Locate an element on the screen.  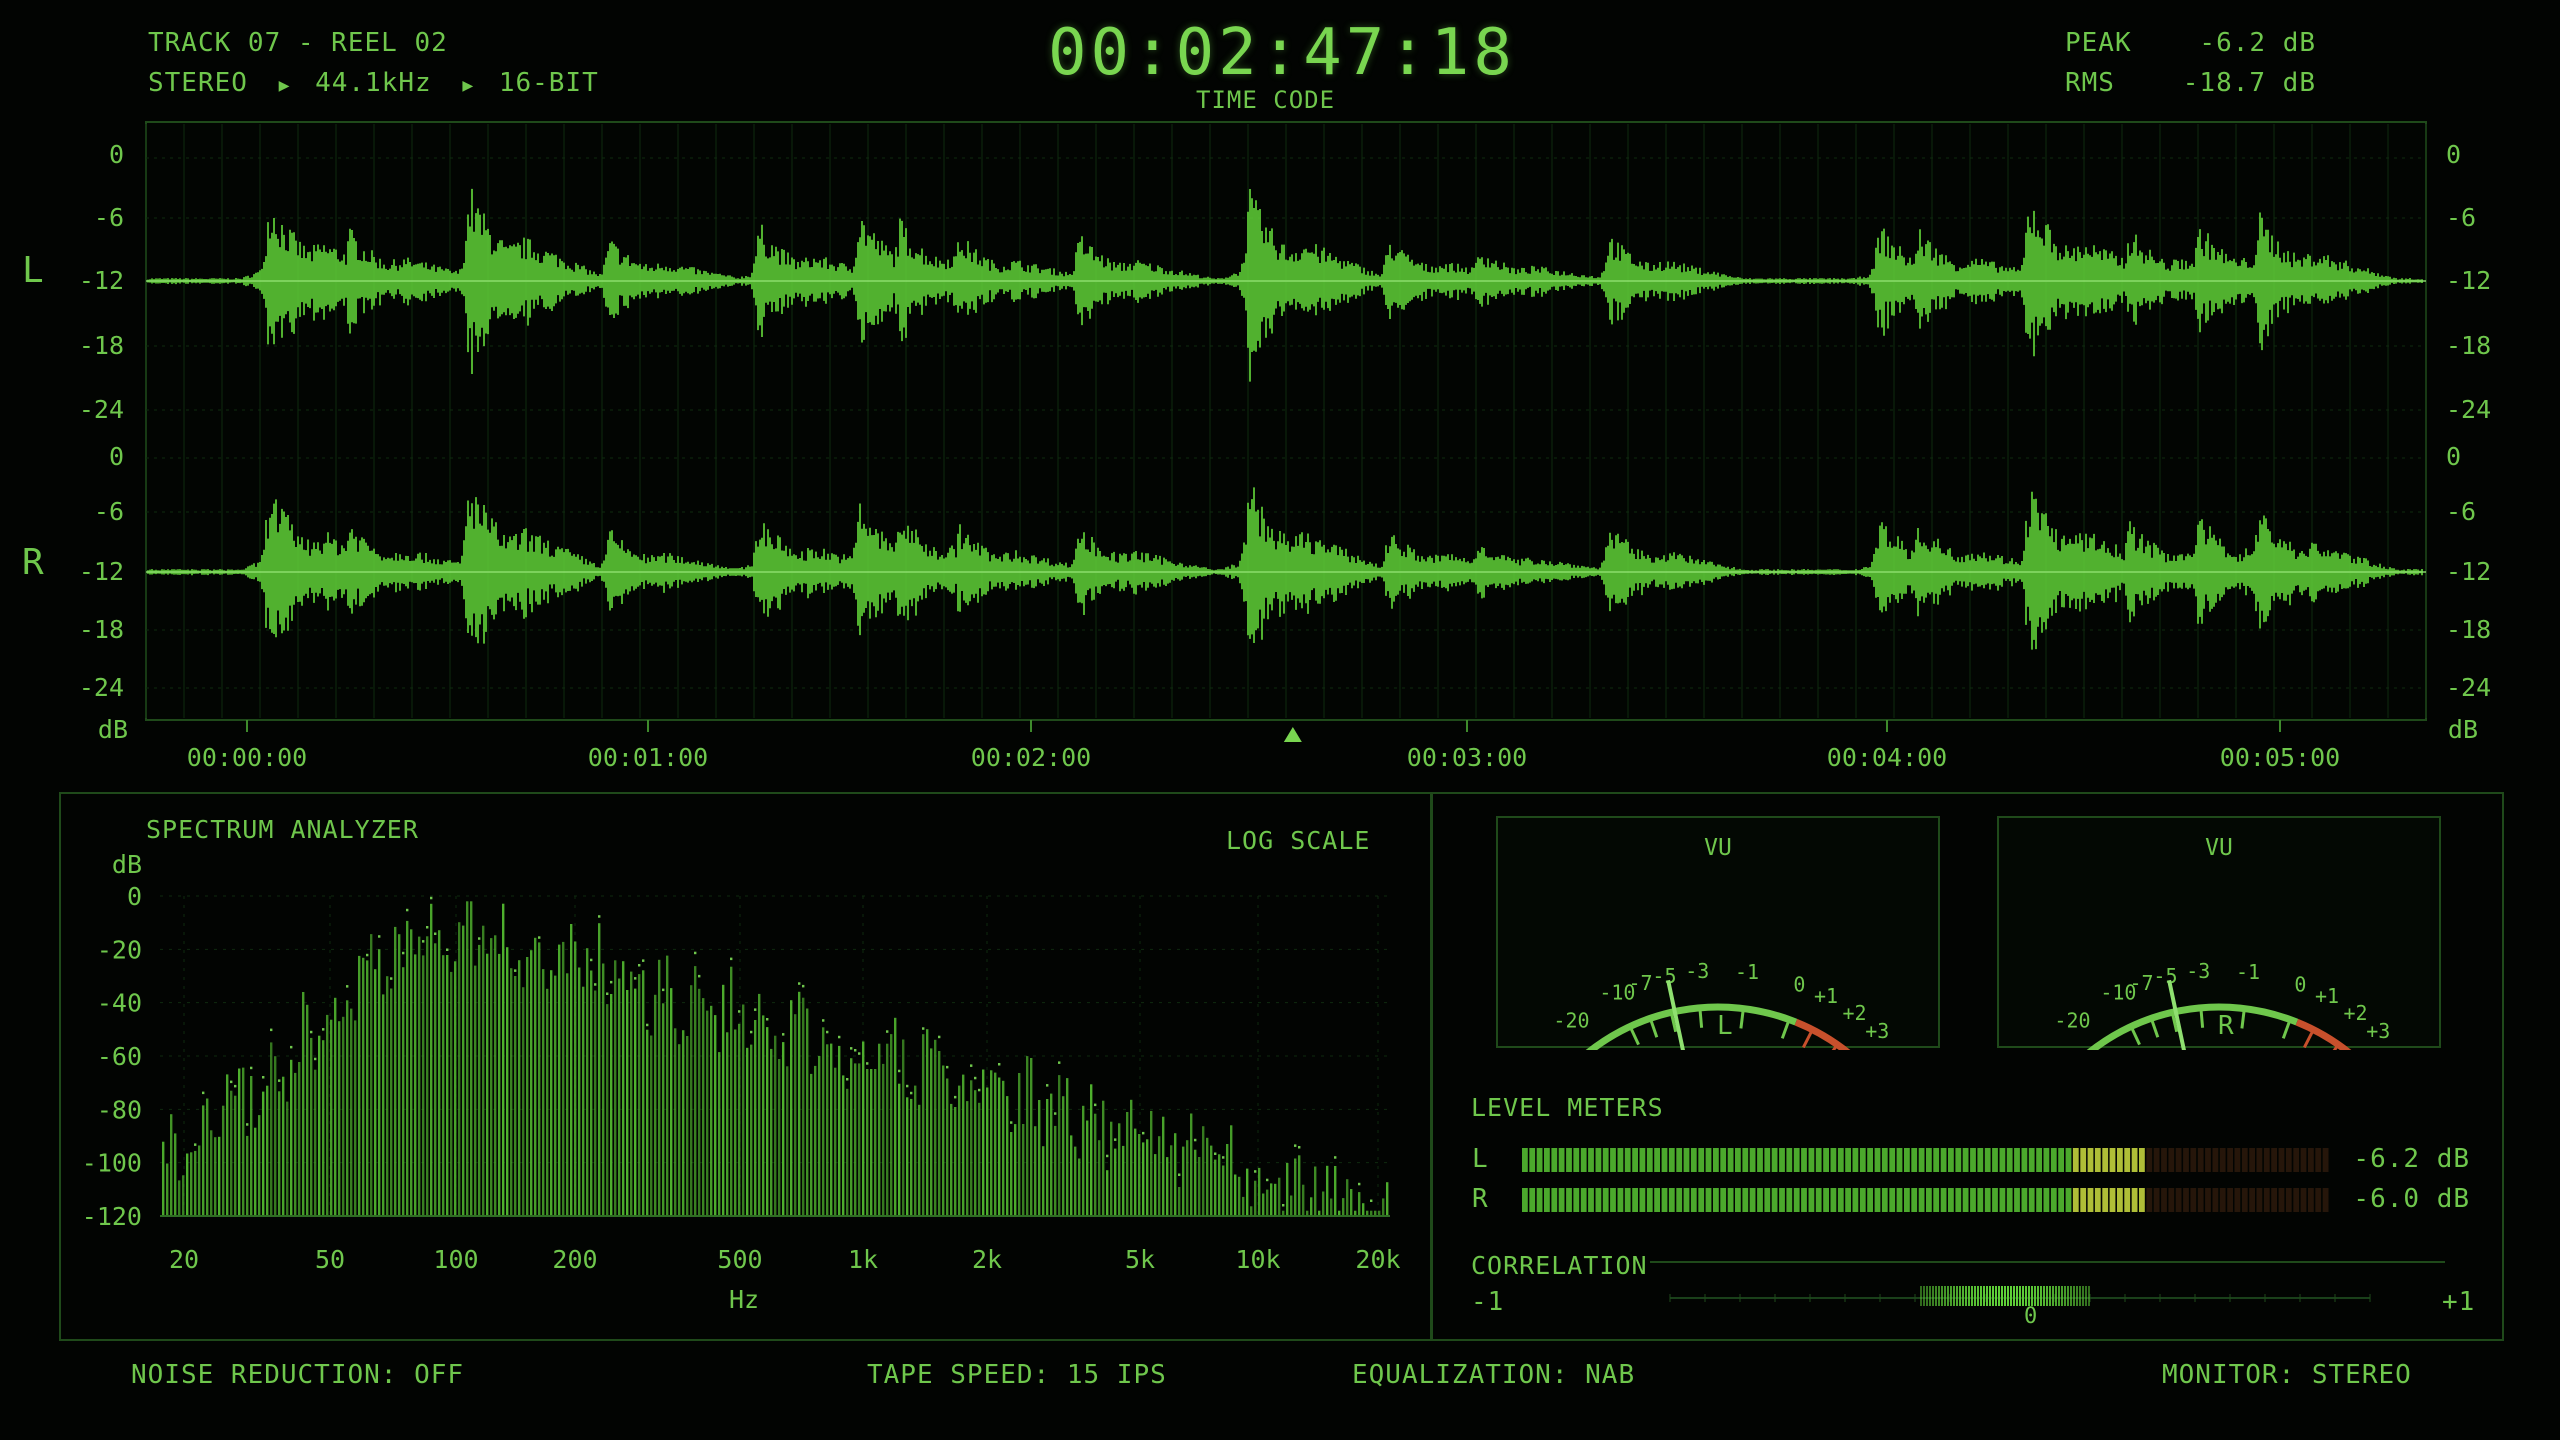
correlation-min-label: -1 is located at coordinates (1488, 1302).